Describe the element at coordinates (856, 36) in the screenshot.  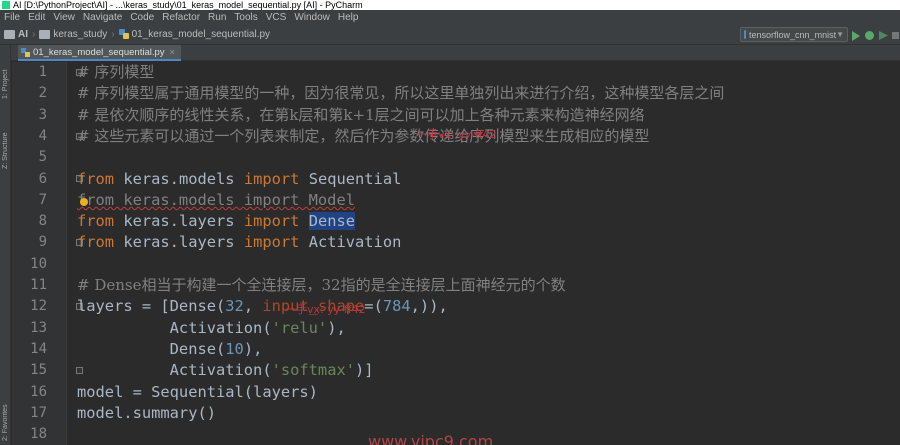
I see `run-icon` at that location.